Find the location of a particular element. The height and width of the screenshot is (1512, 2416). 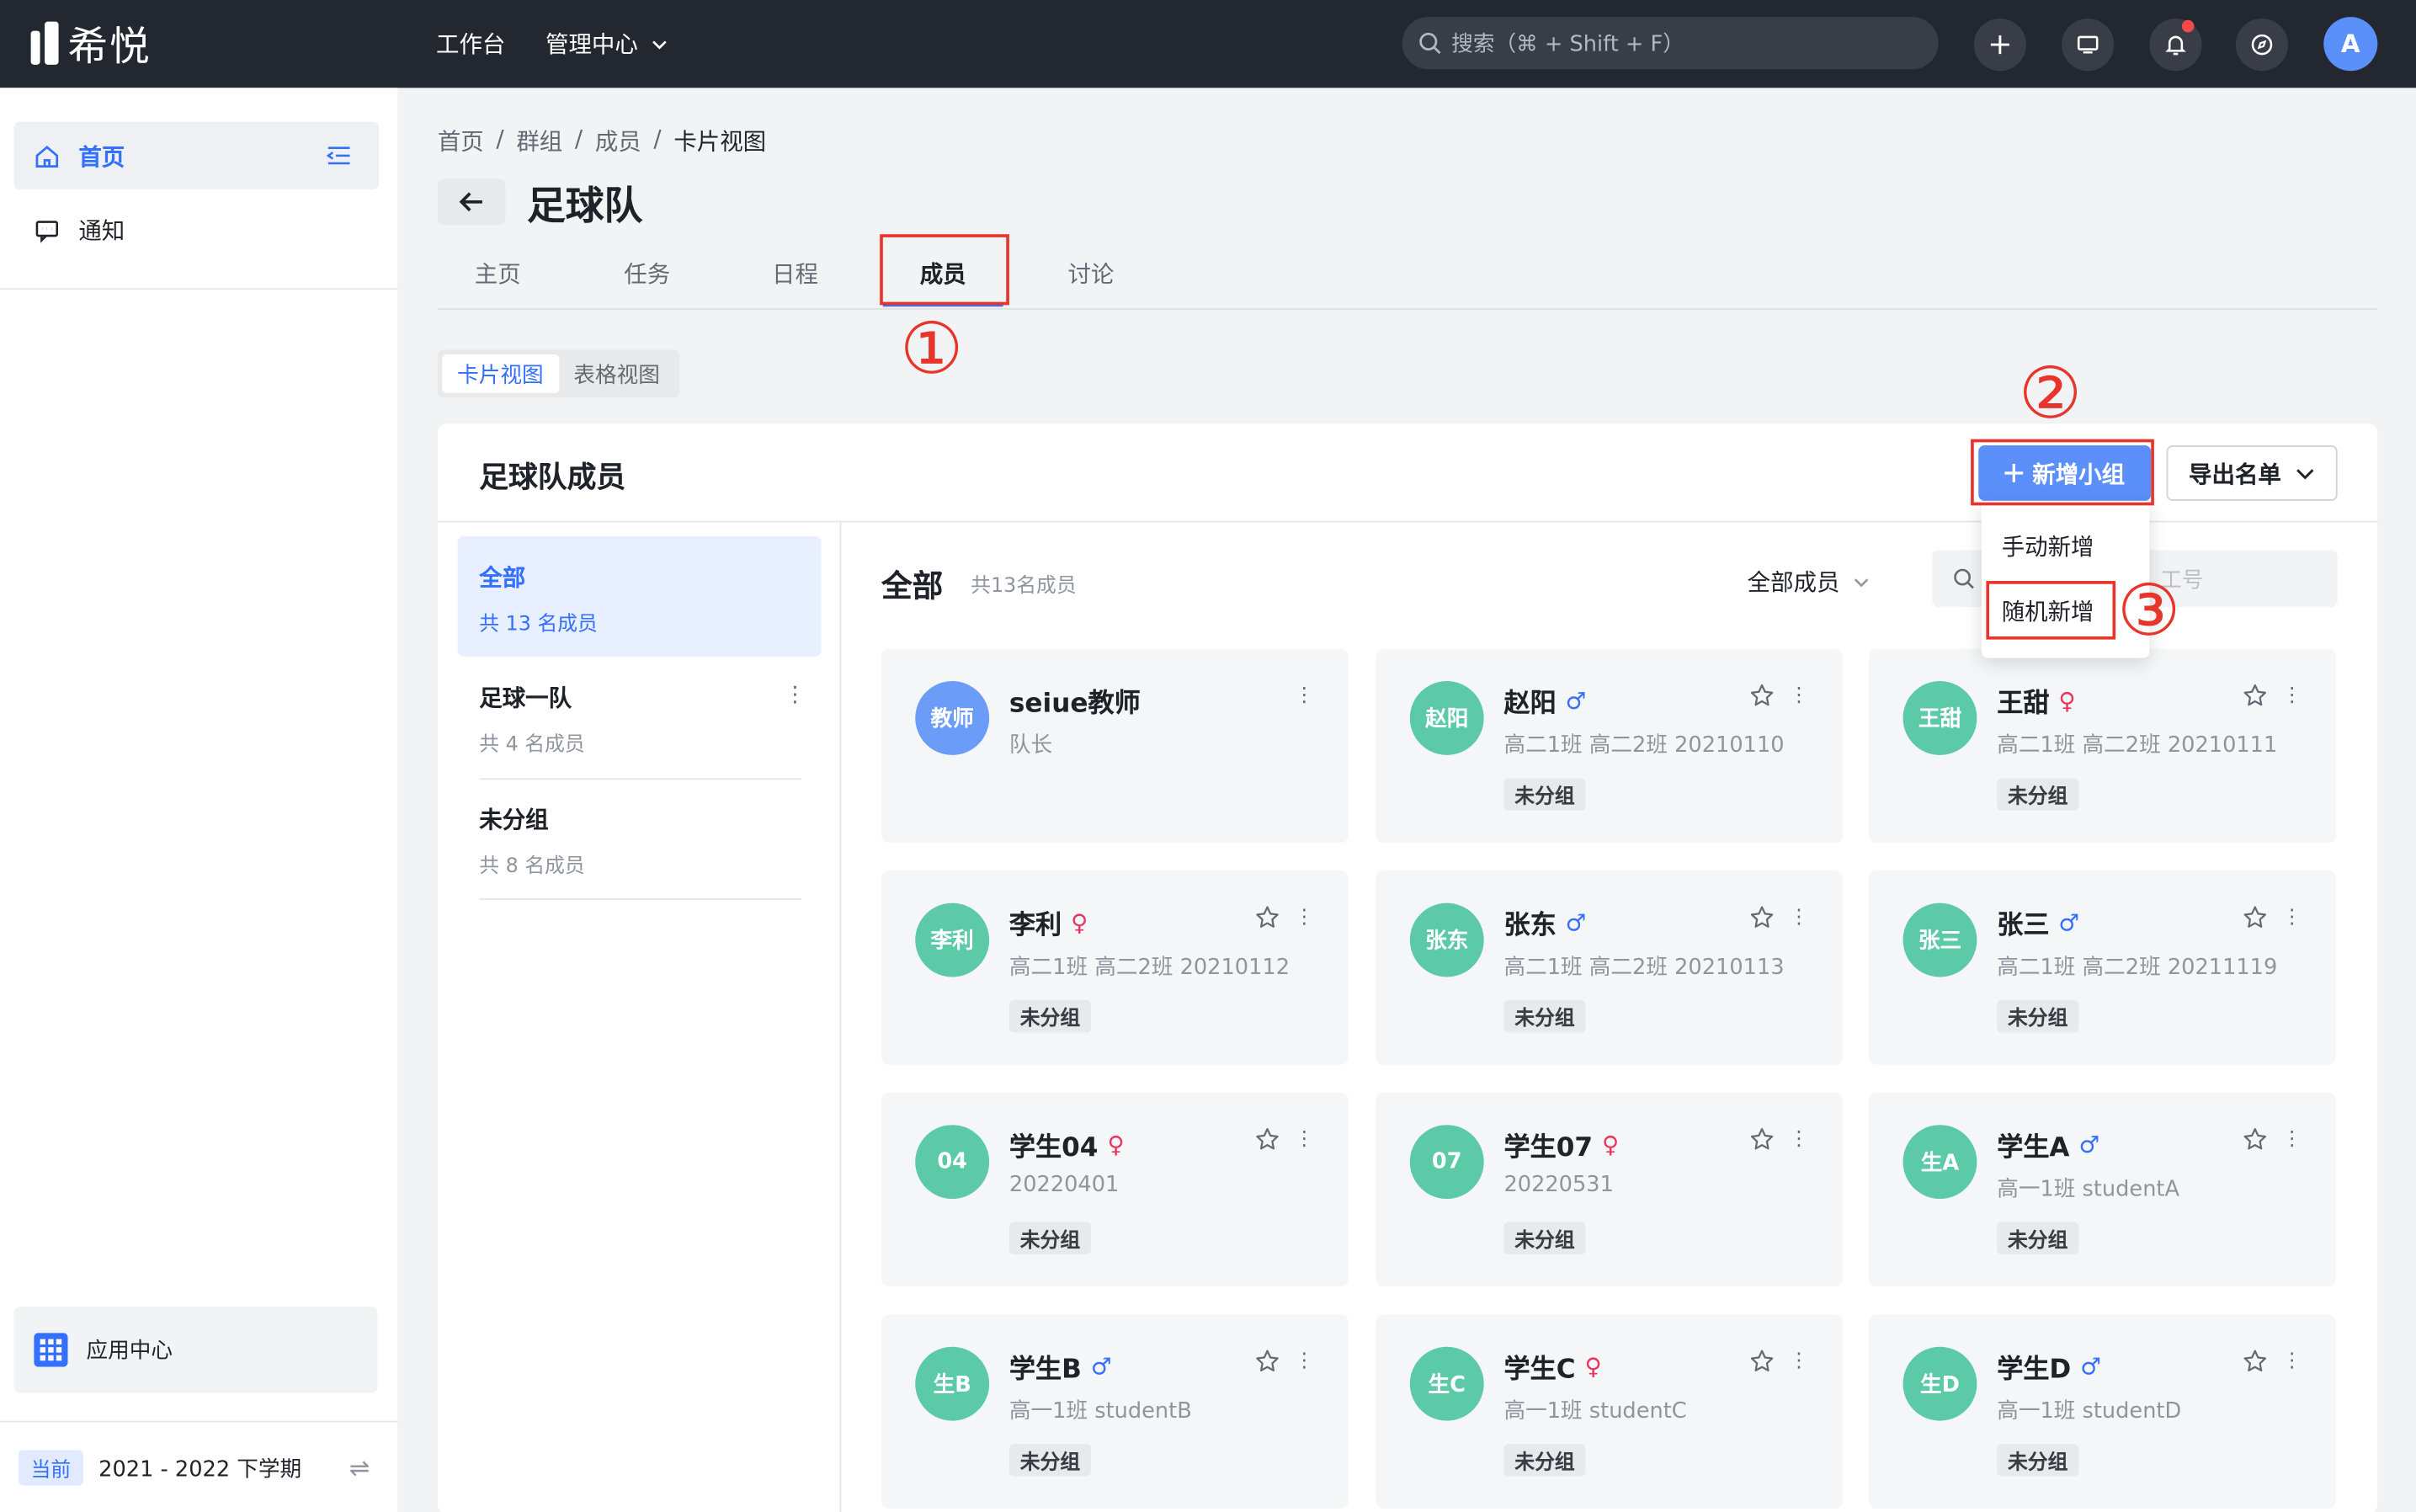

member-card: 李利 李利 ♀ 高二1班 高二2班 20210112 未分组 ⋮ is located at coordinates (1115, 968).